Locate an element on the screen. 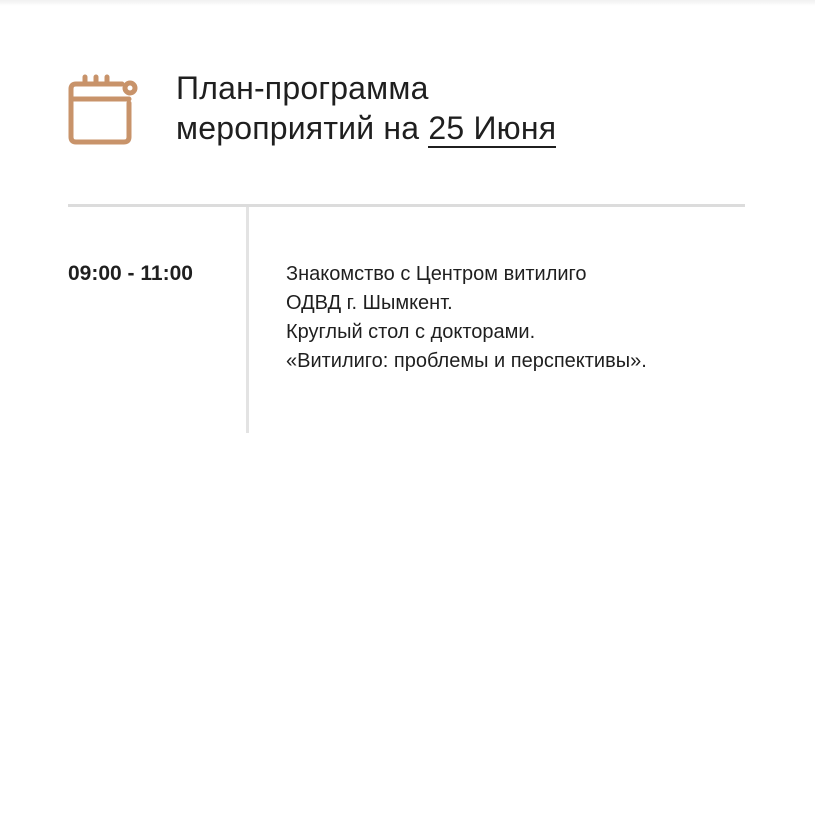 The width and height of the screenshot is (815, 816). schedule-time: 09:00 - 11:00 is located at coordinates (130, 273).